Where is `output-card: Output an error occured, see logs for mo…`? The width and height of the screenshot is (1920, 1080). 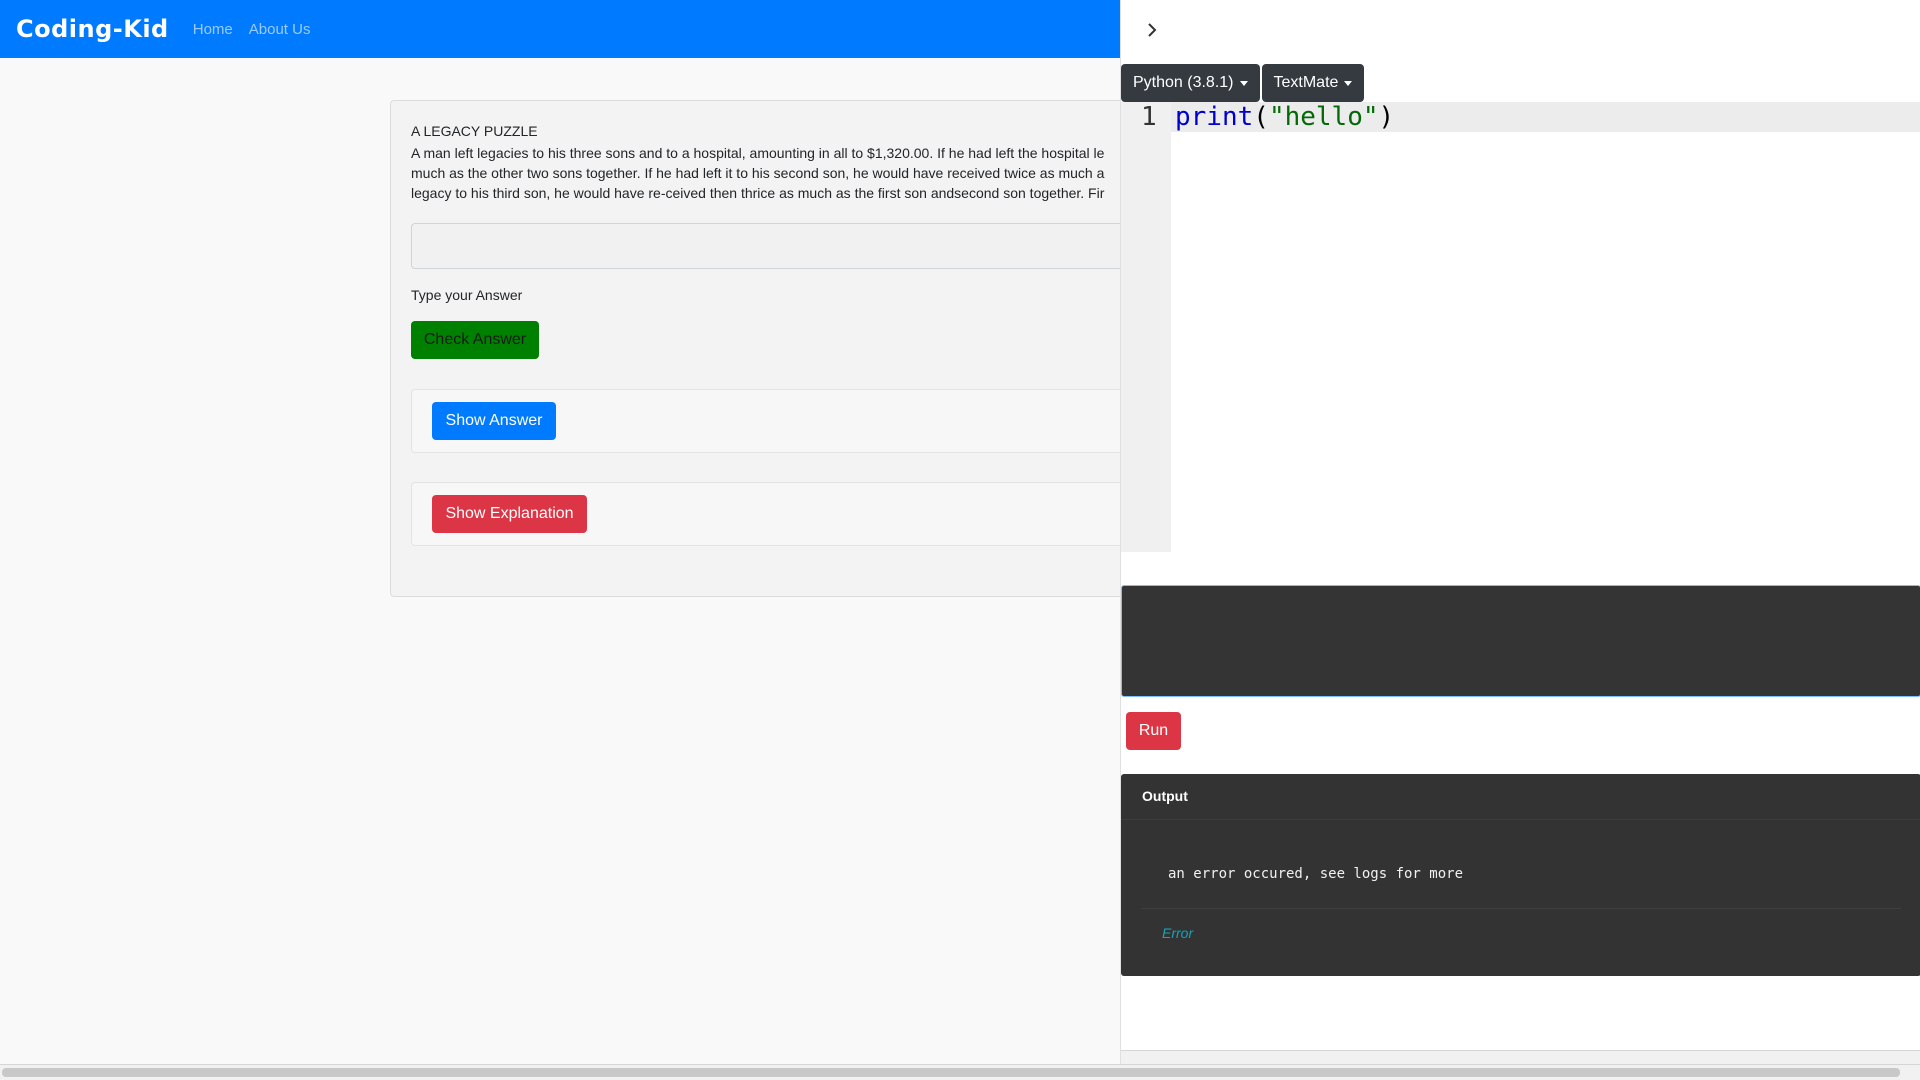
output-card: Output an error occured, see logs for mo… is located at coordinates (1520, 875).